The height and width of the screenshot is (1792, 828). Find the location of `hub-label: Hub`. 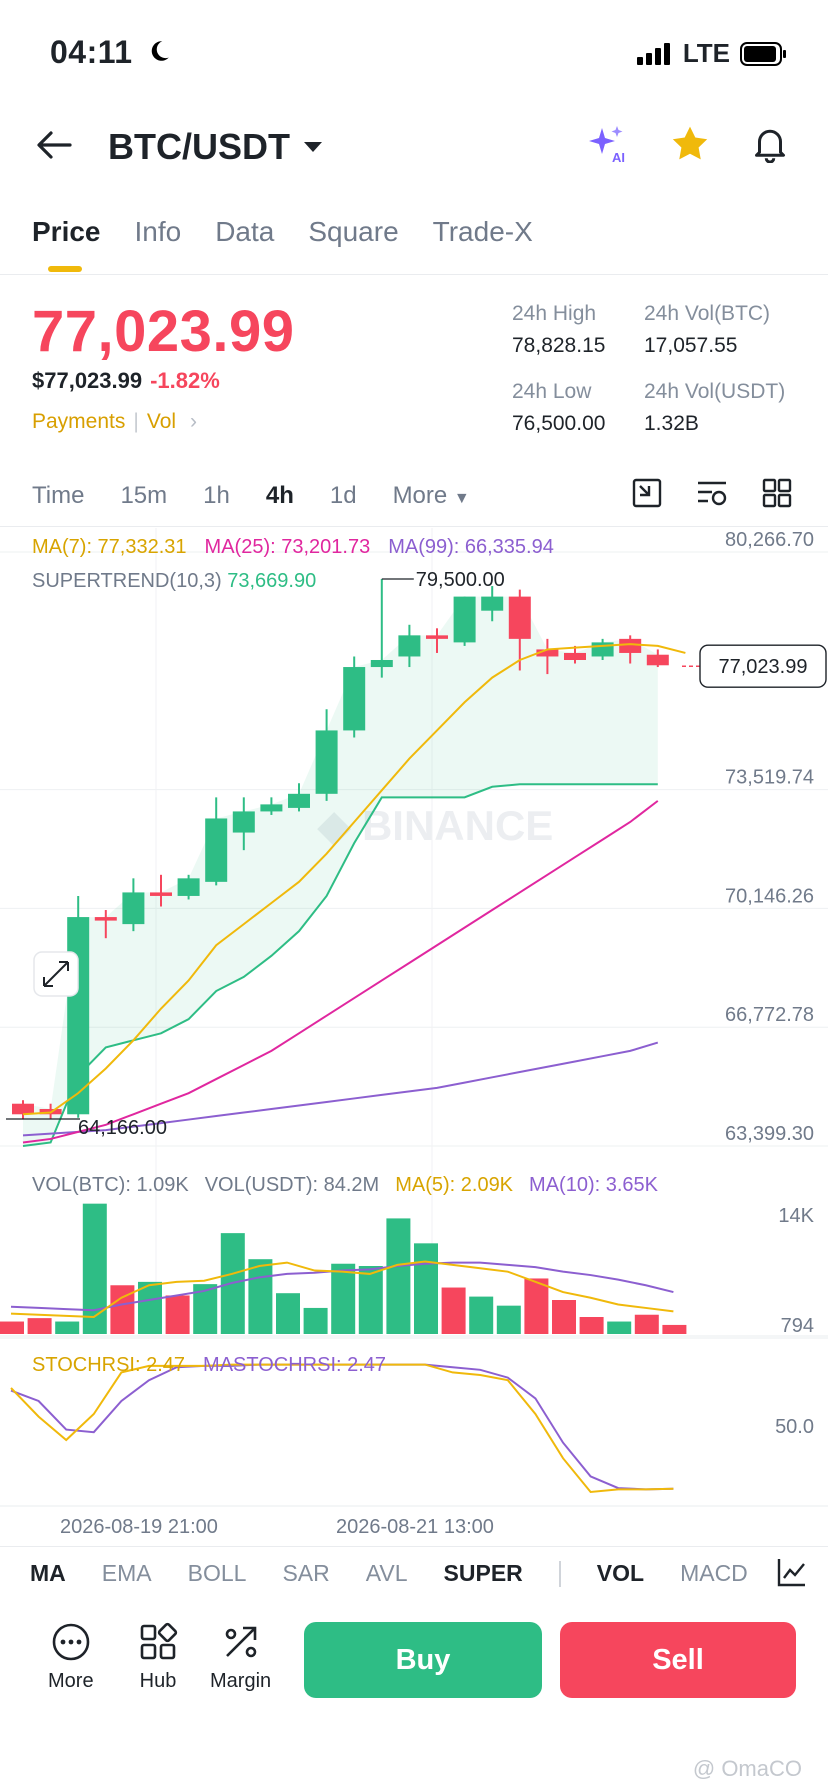

hub-label: Hub is located at coordinates (158, 1681).